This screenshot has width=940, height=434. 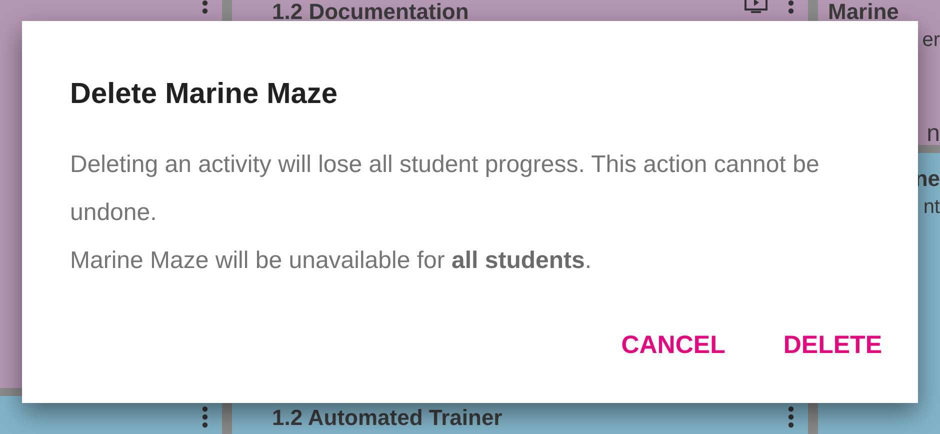 I want to click on dialog-message: Marine Maze will be unavailable for all students., so click(x=331, y=261).